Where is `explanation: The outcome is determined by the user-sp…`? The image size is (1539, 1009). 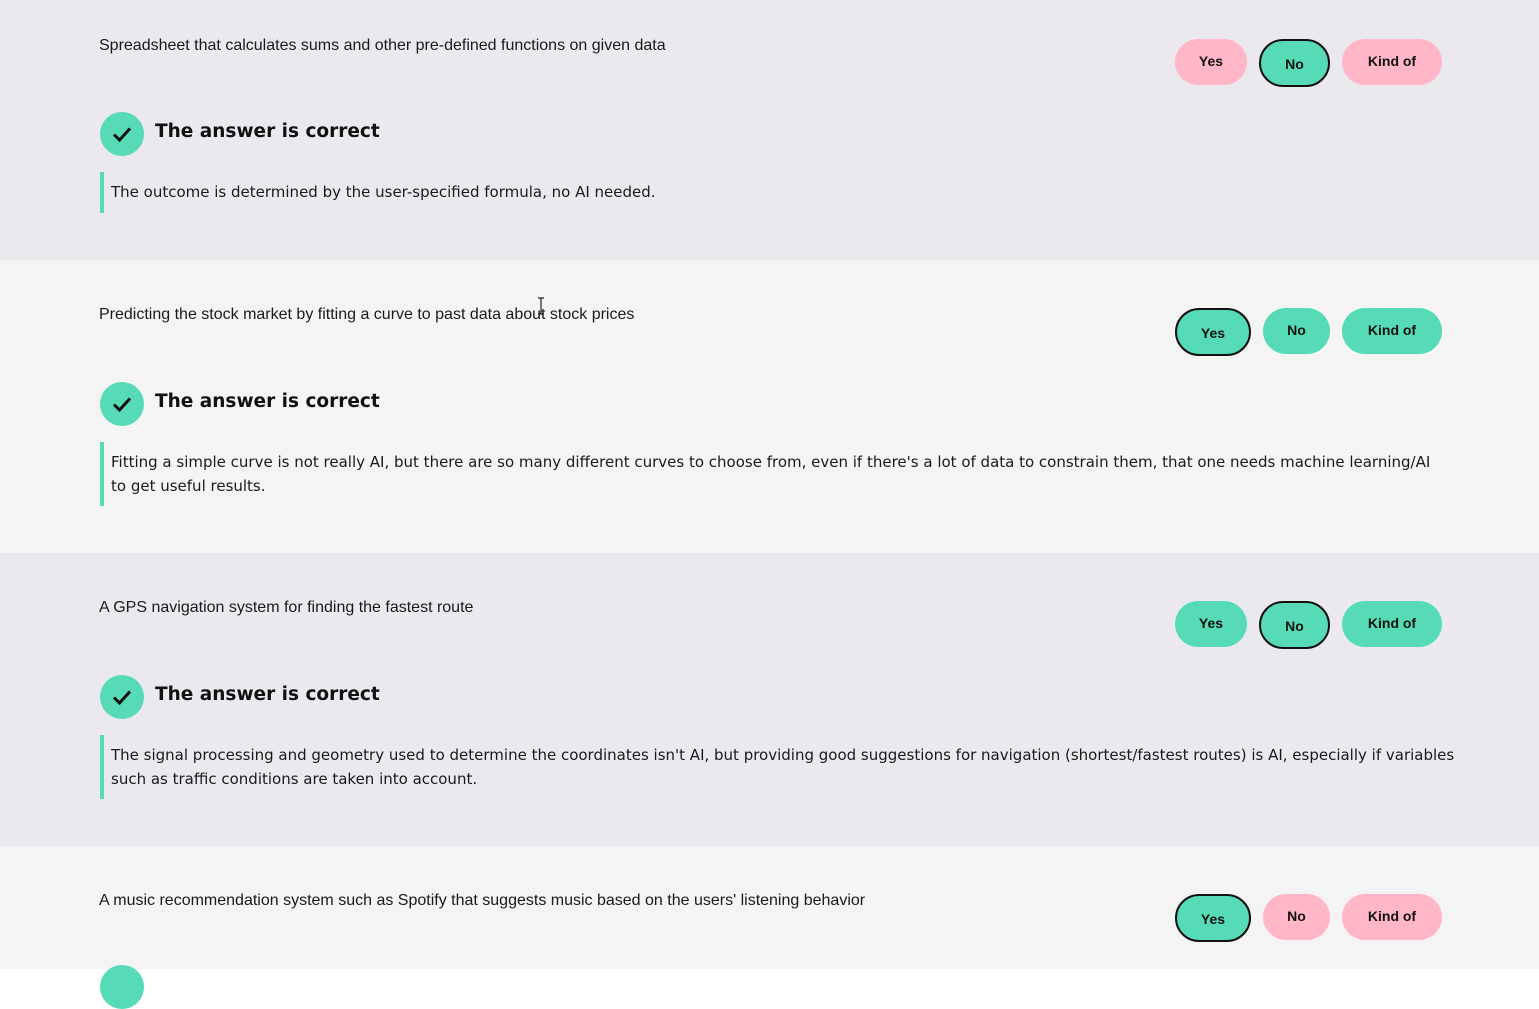 explanation: The outcome is determined by the user-sp… is located at coordinates (790, 192).